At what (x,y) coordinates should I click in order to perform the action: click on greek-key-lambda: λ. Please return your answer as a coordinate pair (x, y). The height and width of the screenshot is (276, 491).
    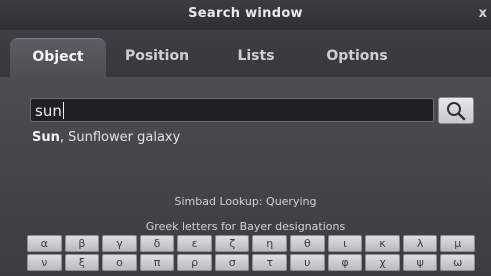
    Looking at the image, I should click on (420, 243).